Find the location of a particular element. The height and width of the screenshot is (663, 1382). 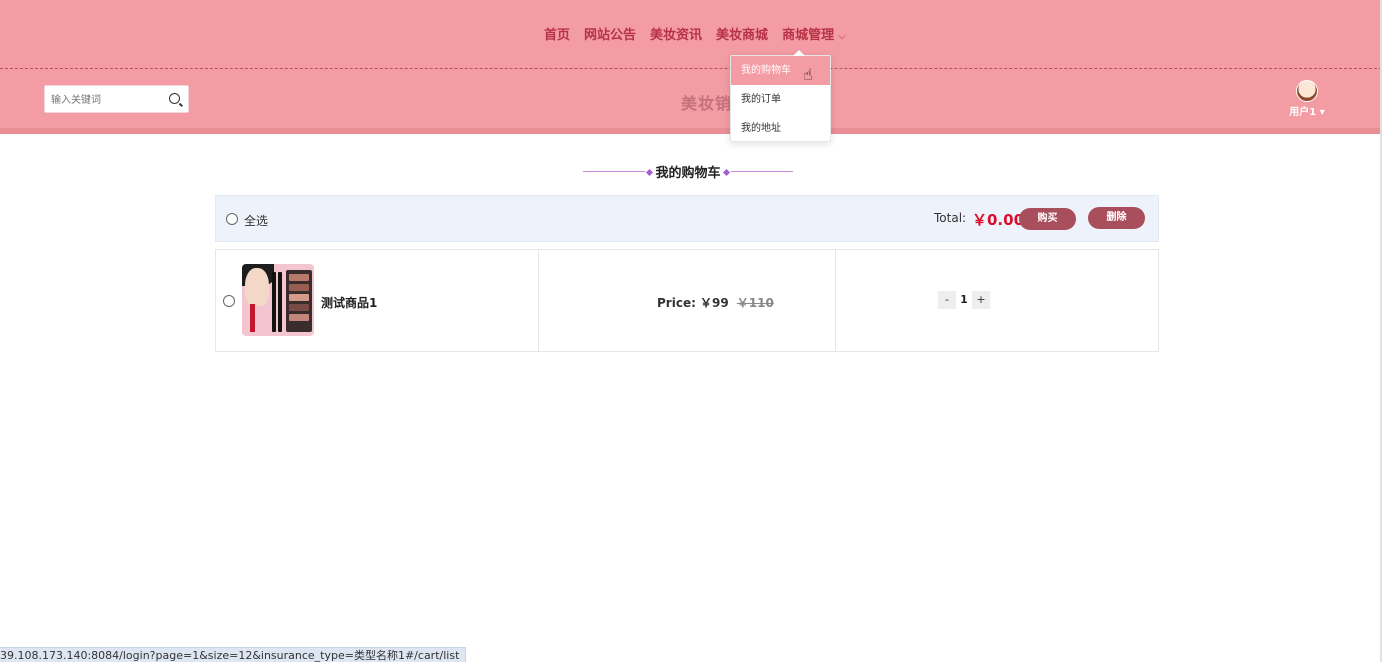

search-icon is located at coordinates (174, 98).